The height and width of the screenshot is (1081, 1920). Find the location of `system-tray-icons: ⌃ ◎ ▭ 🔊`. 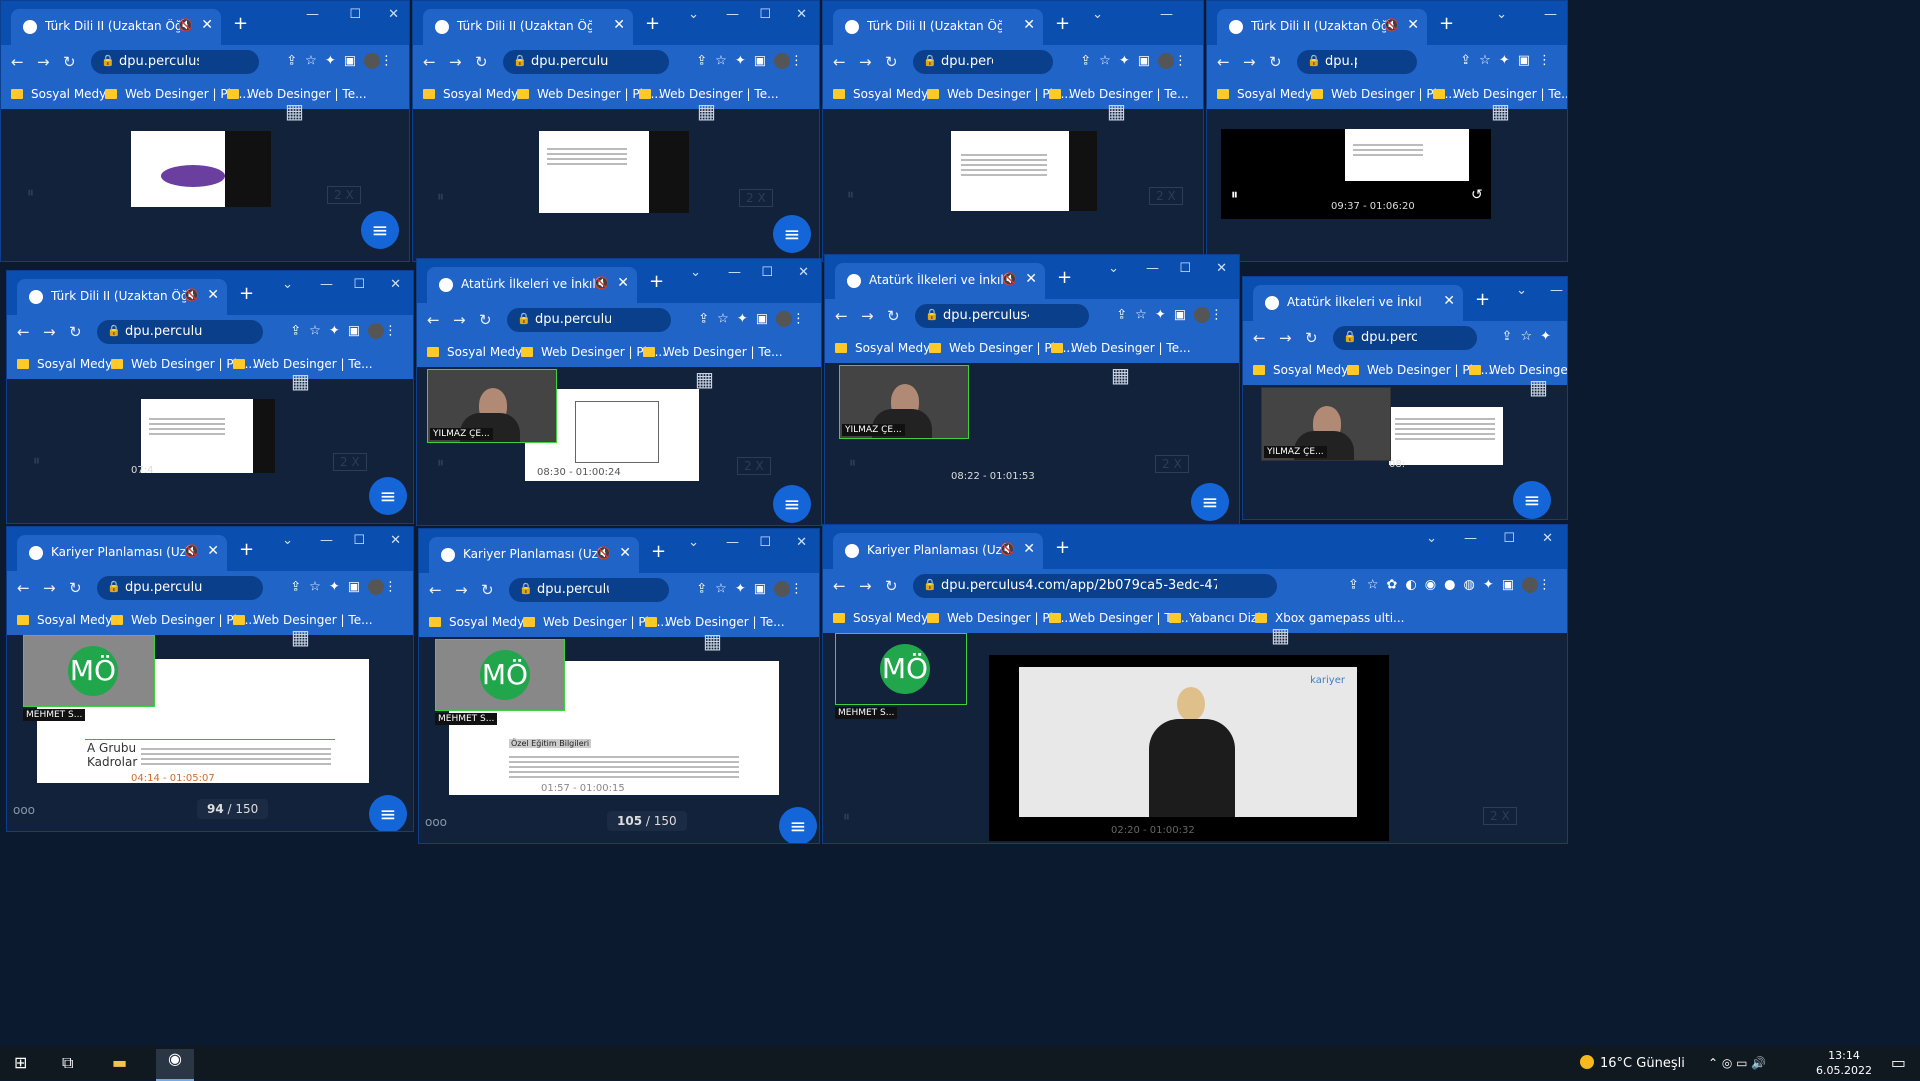

system-tray-icons: ⌃ ◎ ▭ 🔊 is located at coordinates (1737, 1063).